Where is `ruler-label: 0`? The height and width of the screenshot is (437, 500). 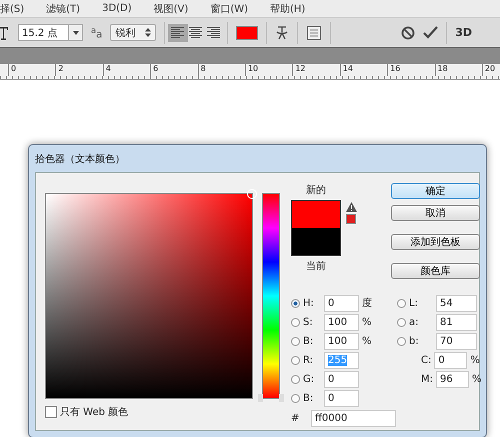
ruler-label: 0 is located at coordinates (32, 70).